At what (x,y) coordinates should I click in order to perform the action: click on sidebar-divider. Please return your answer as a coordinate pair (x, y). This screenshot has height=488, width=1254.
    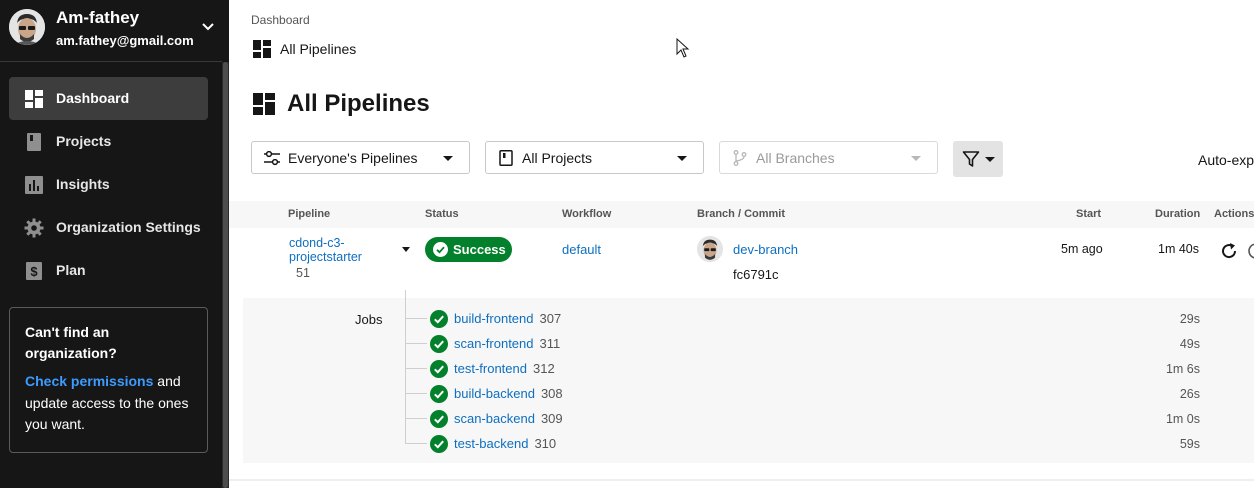
    Looking at the image, I should click on (111, 61).